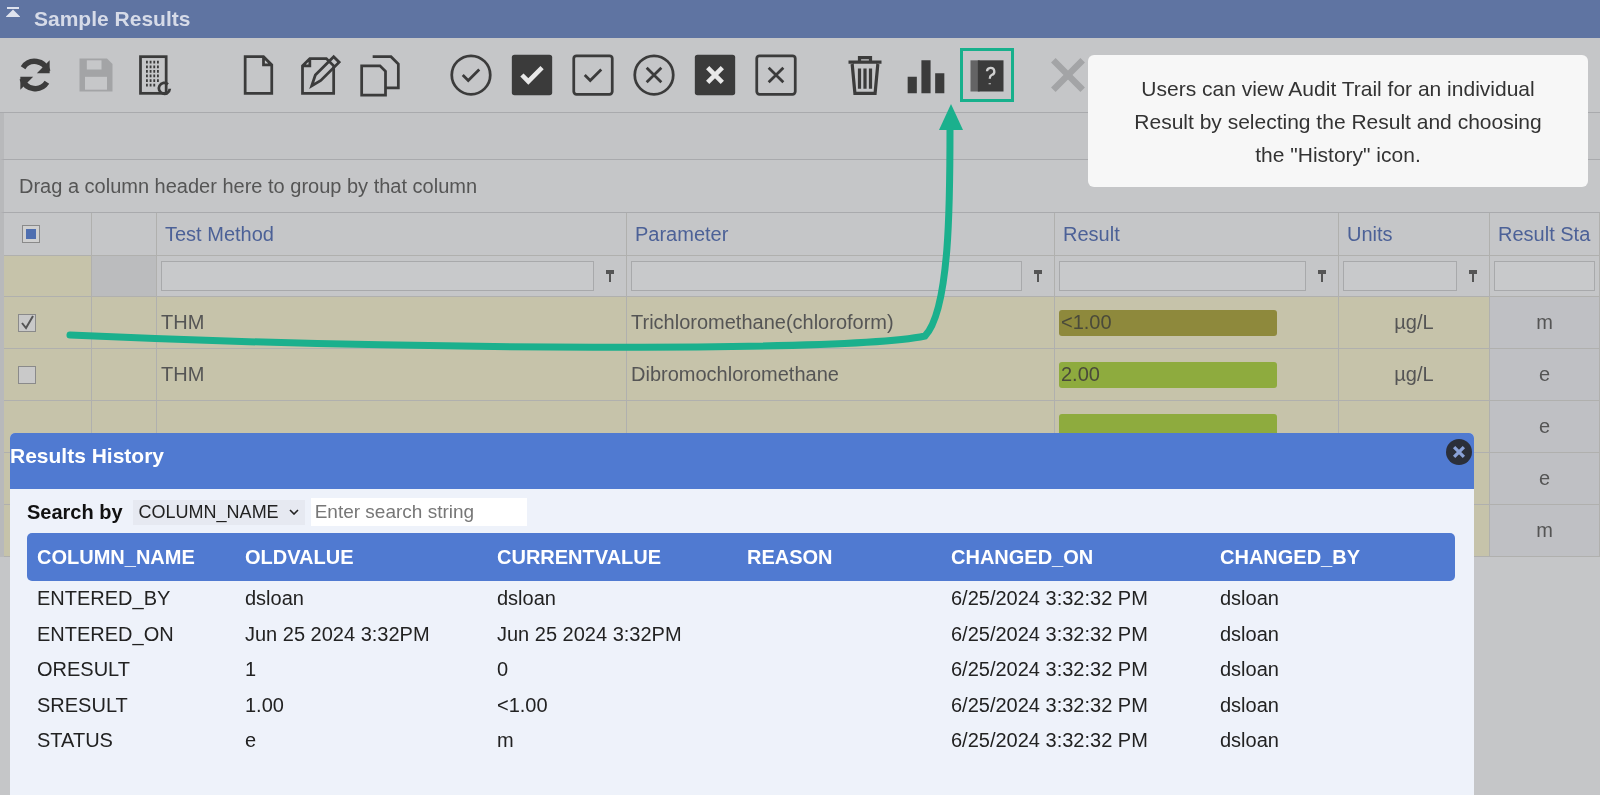 The image size is (1600, 795). Describe the element at coordinates (13, 12) in the screenshot. I see `collapse-icon` at that location.